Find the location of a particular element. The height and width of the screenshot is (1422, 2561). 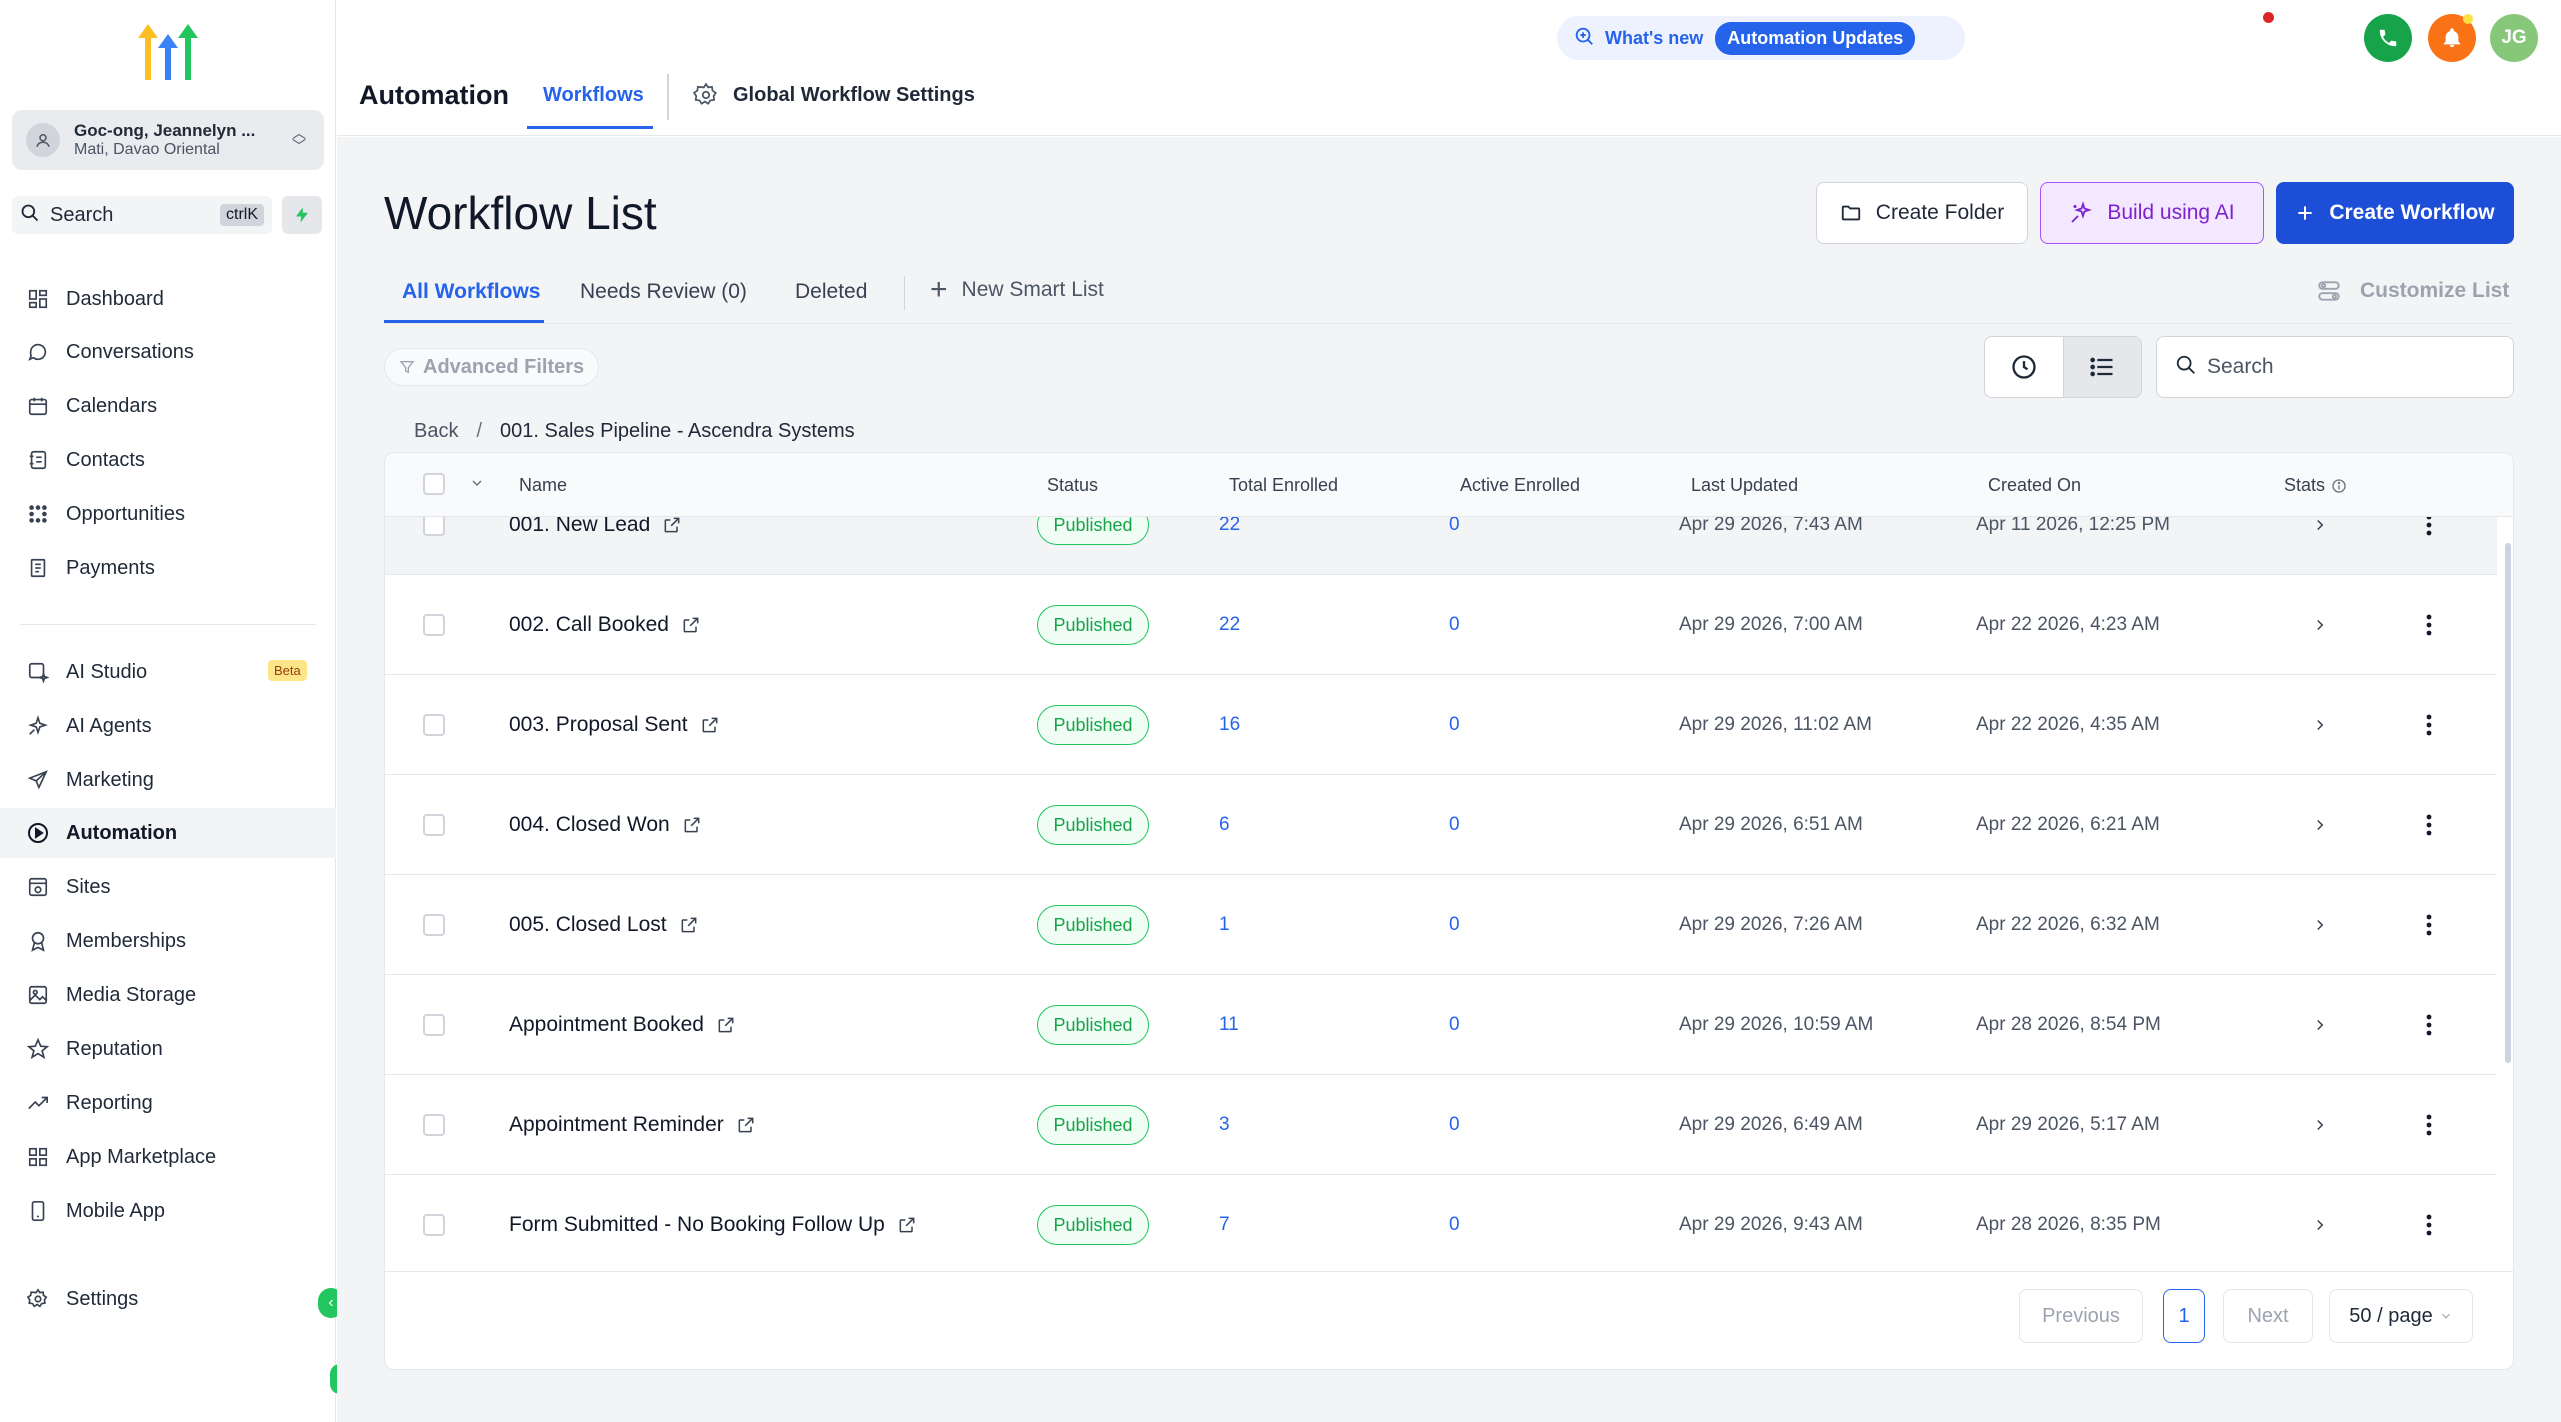

sidebar-item-sites: Sites is located at coordinates (168, 887).